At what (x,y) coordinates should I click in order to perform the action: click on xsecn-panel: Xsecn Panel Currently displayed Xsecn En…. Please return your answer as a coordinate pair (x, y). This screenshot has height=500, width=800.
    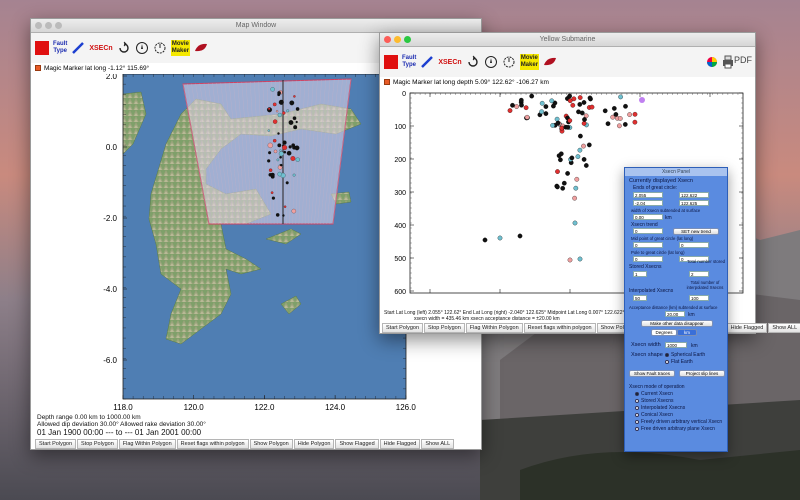
    Looking at the image, I should click on (676, 309).